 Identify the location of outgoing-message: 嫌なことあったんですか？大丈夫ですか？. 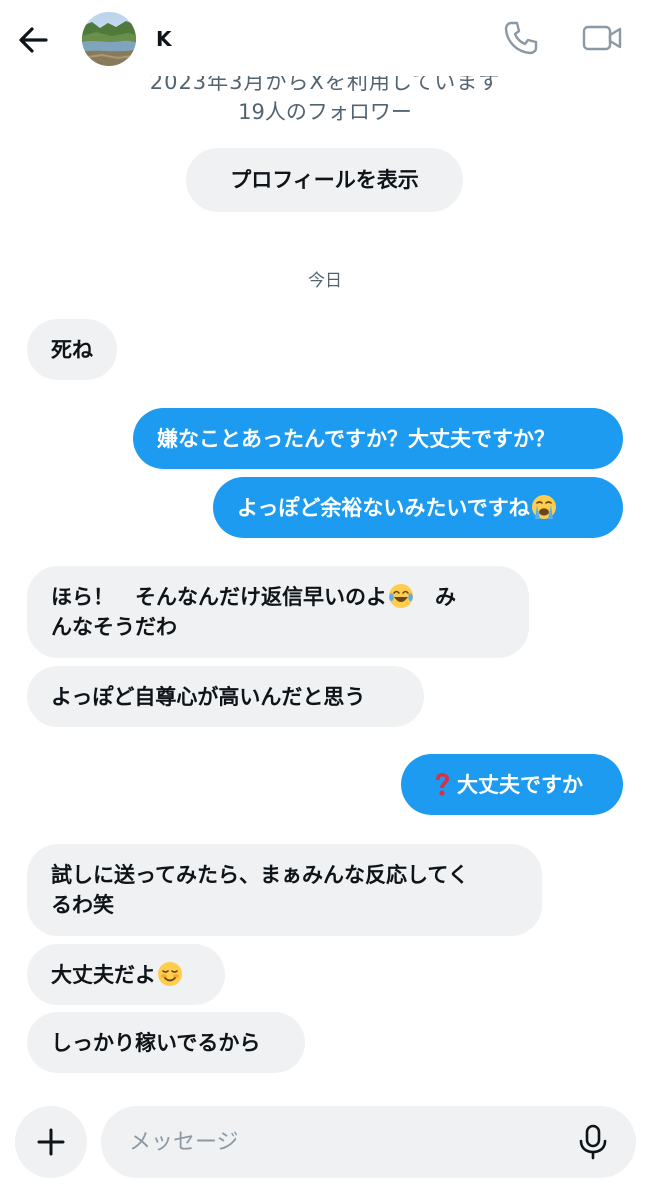
(378, 438).